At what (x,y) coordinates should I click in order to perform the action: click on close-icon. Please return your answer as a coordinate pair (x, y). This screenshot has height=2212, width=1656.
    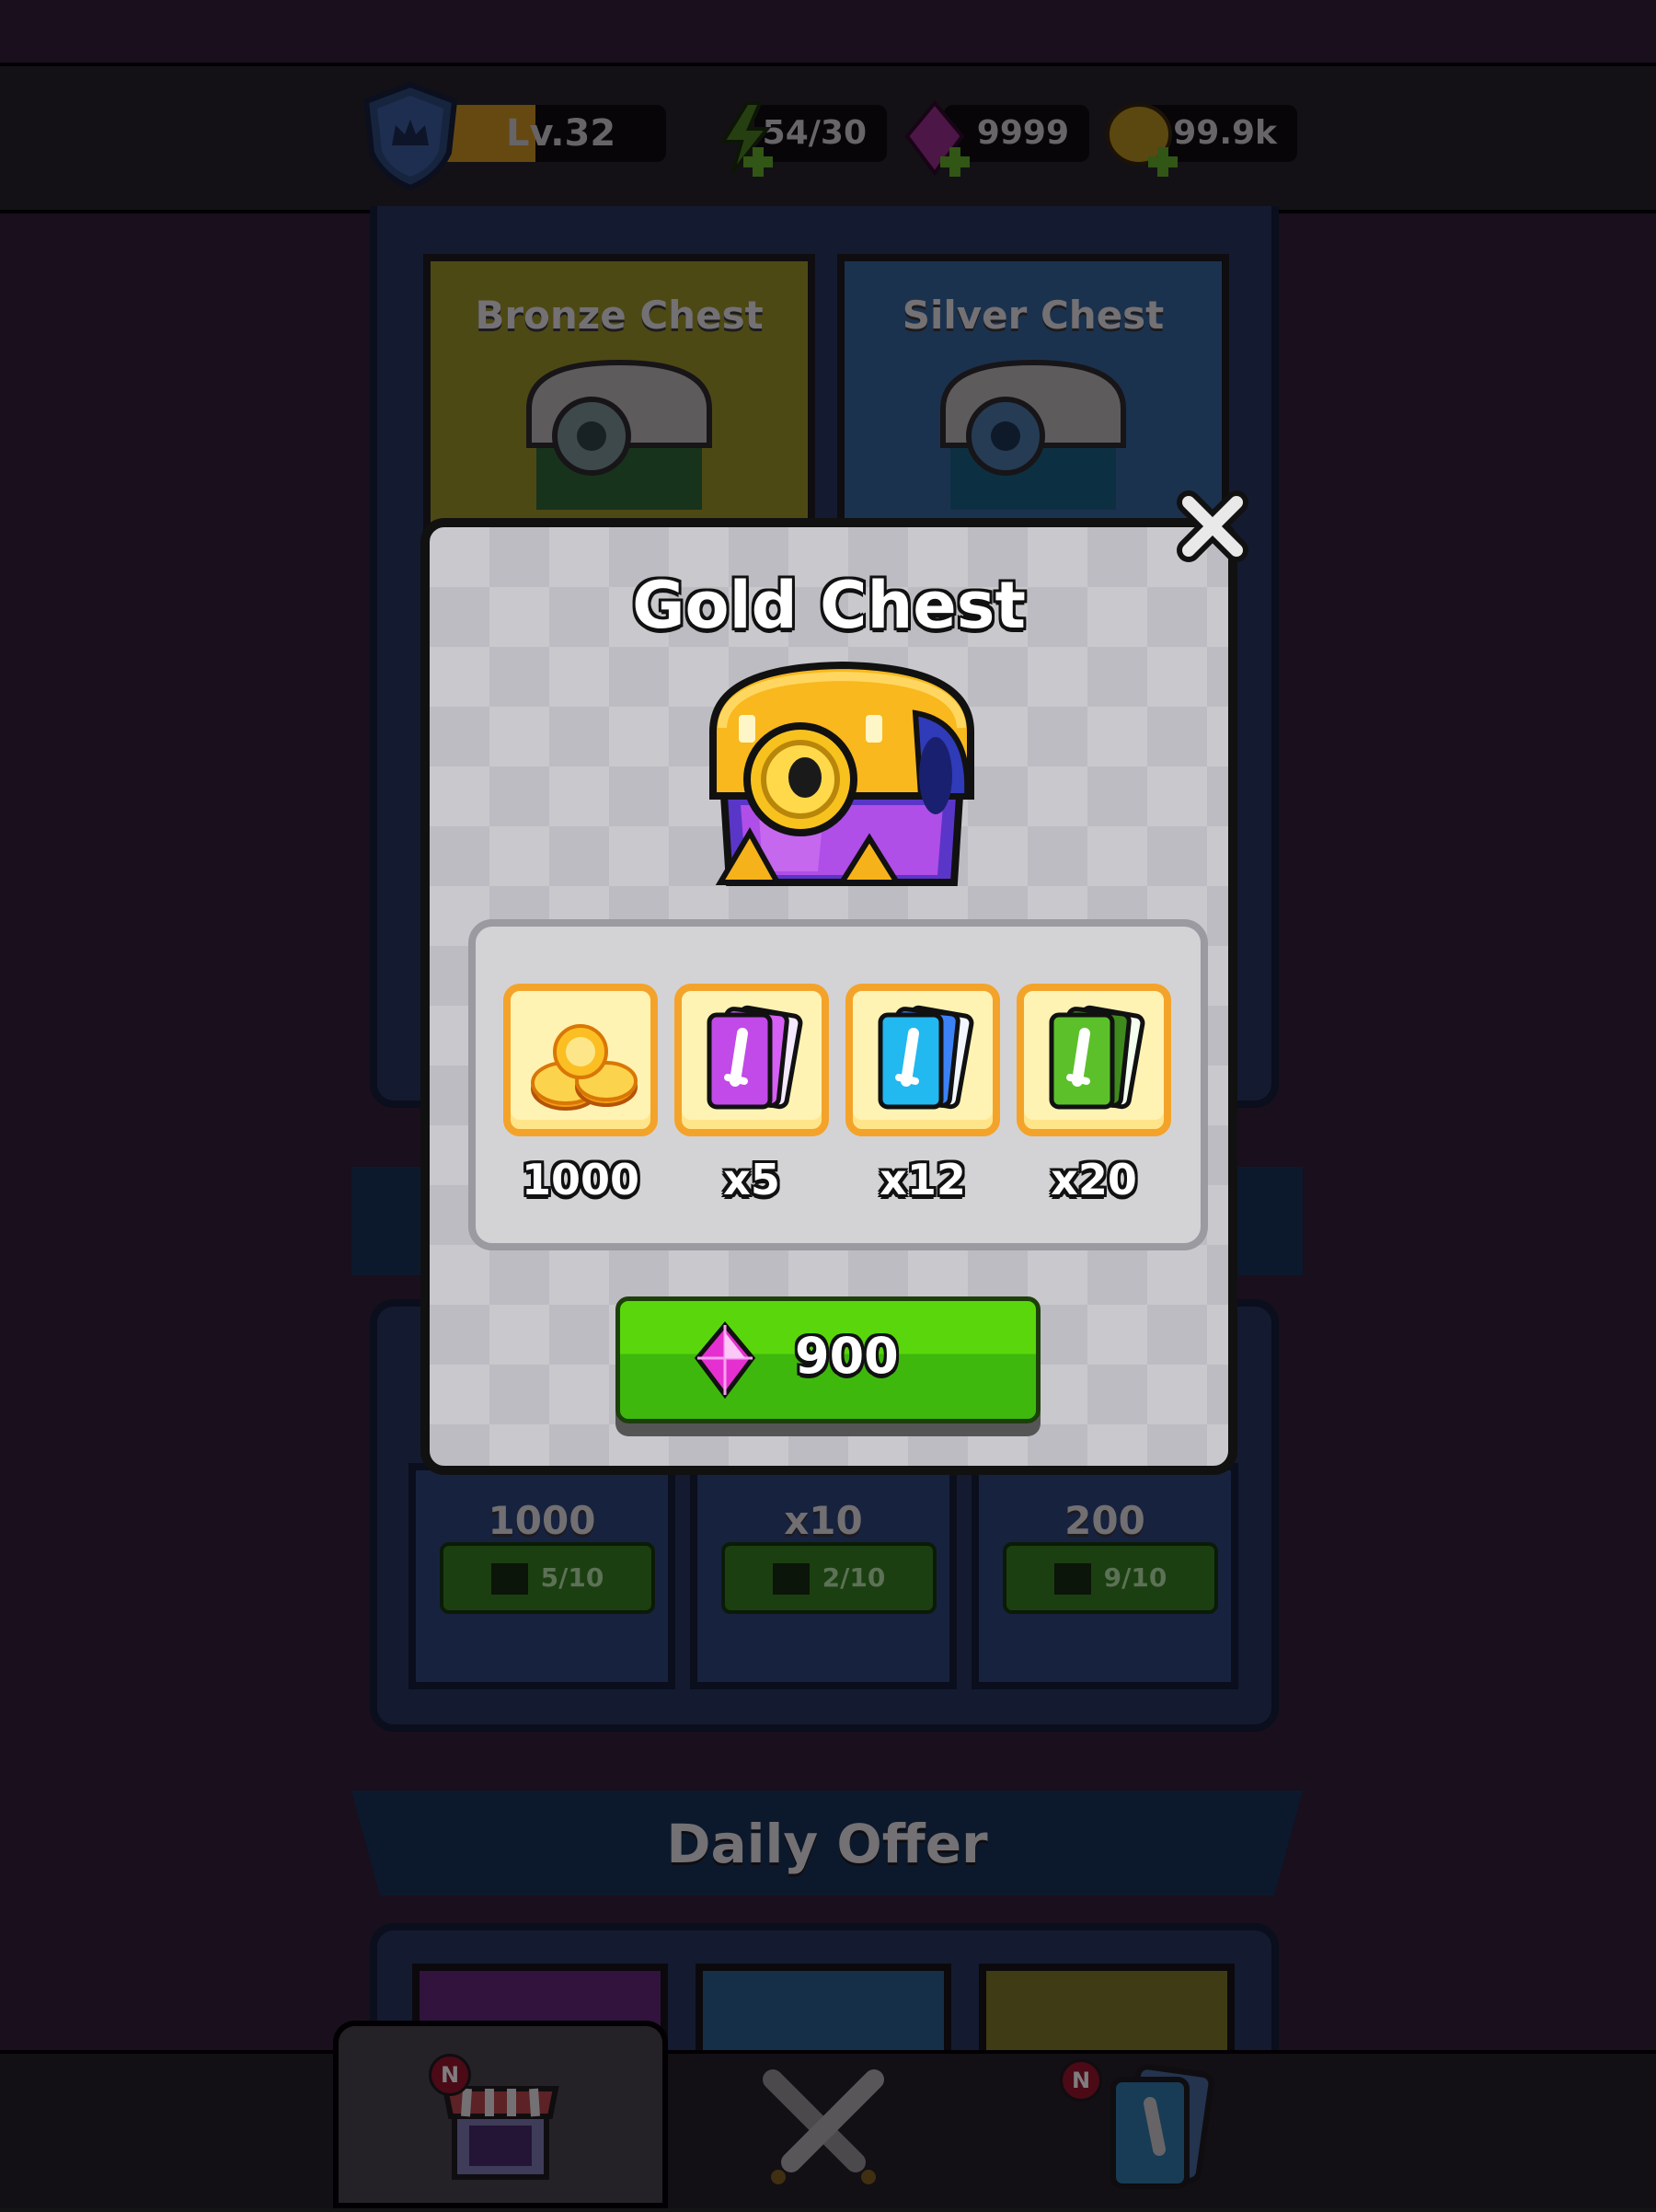
    Looking at the image, I should click on (1212, 526).